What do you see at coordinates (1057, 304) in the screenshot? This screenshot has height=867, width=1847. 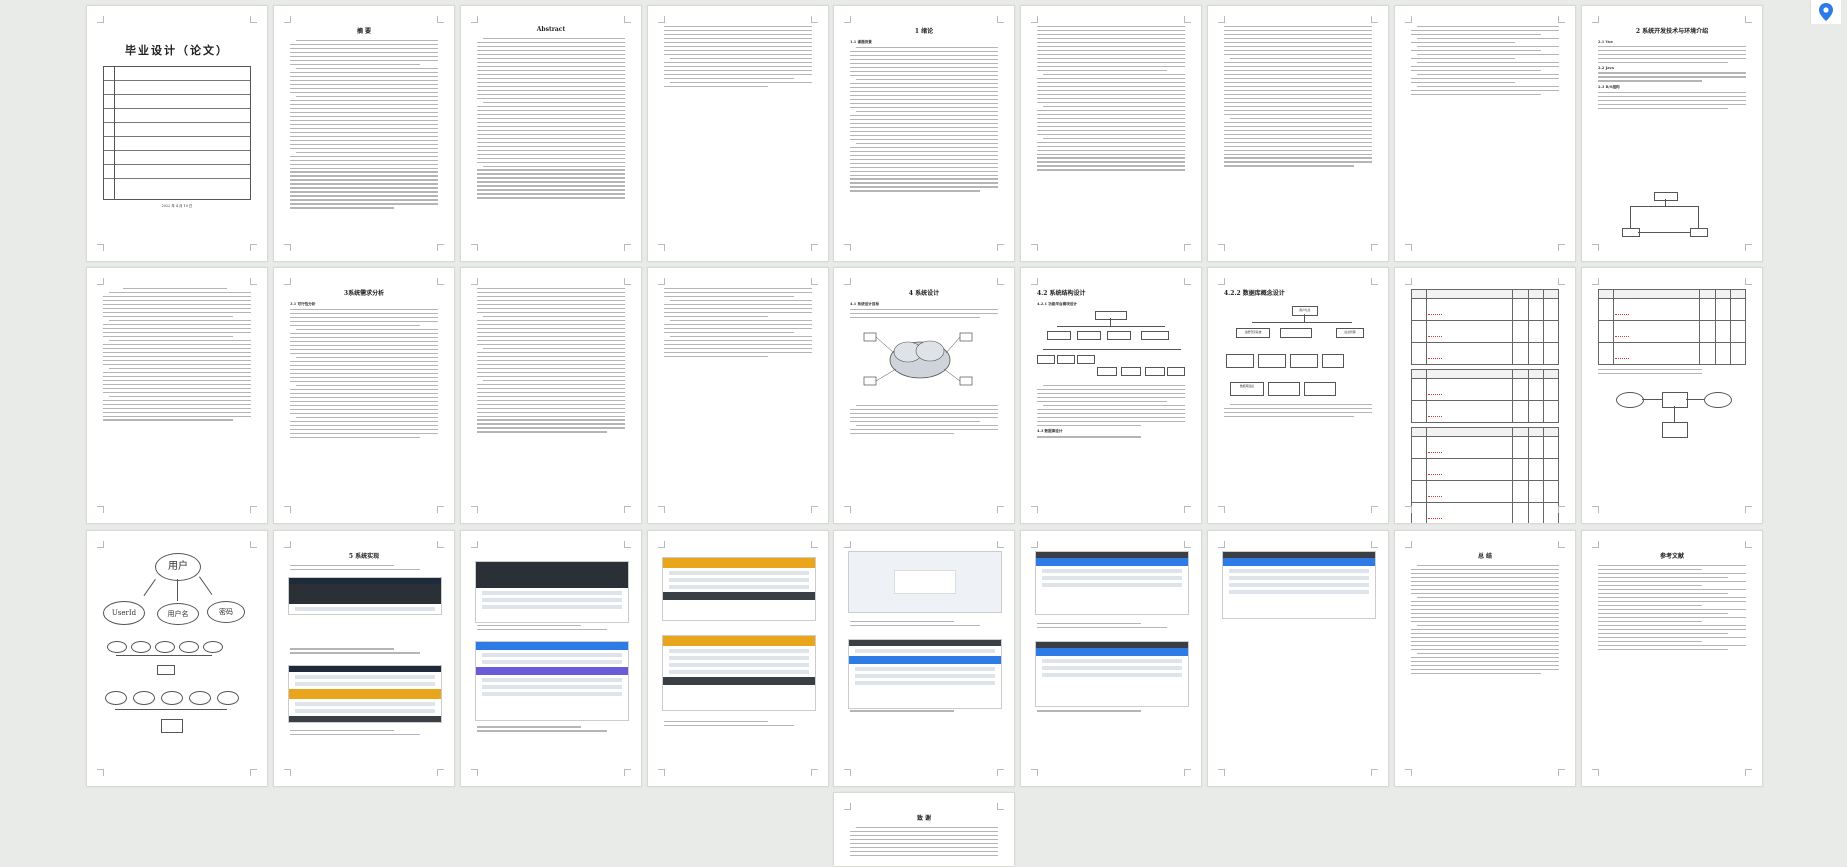 I see `chapter4b-section: 4.2.1 功能平台模块设计` at bounding box center [1057, 304].